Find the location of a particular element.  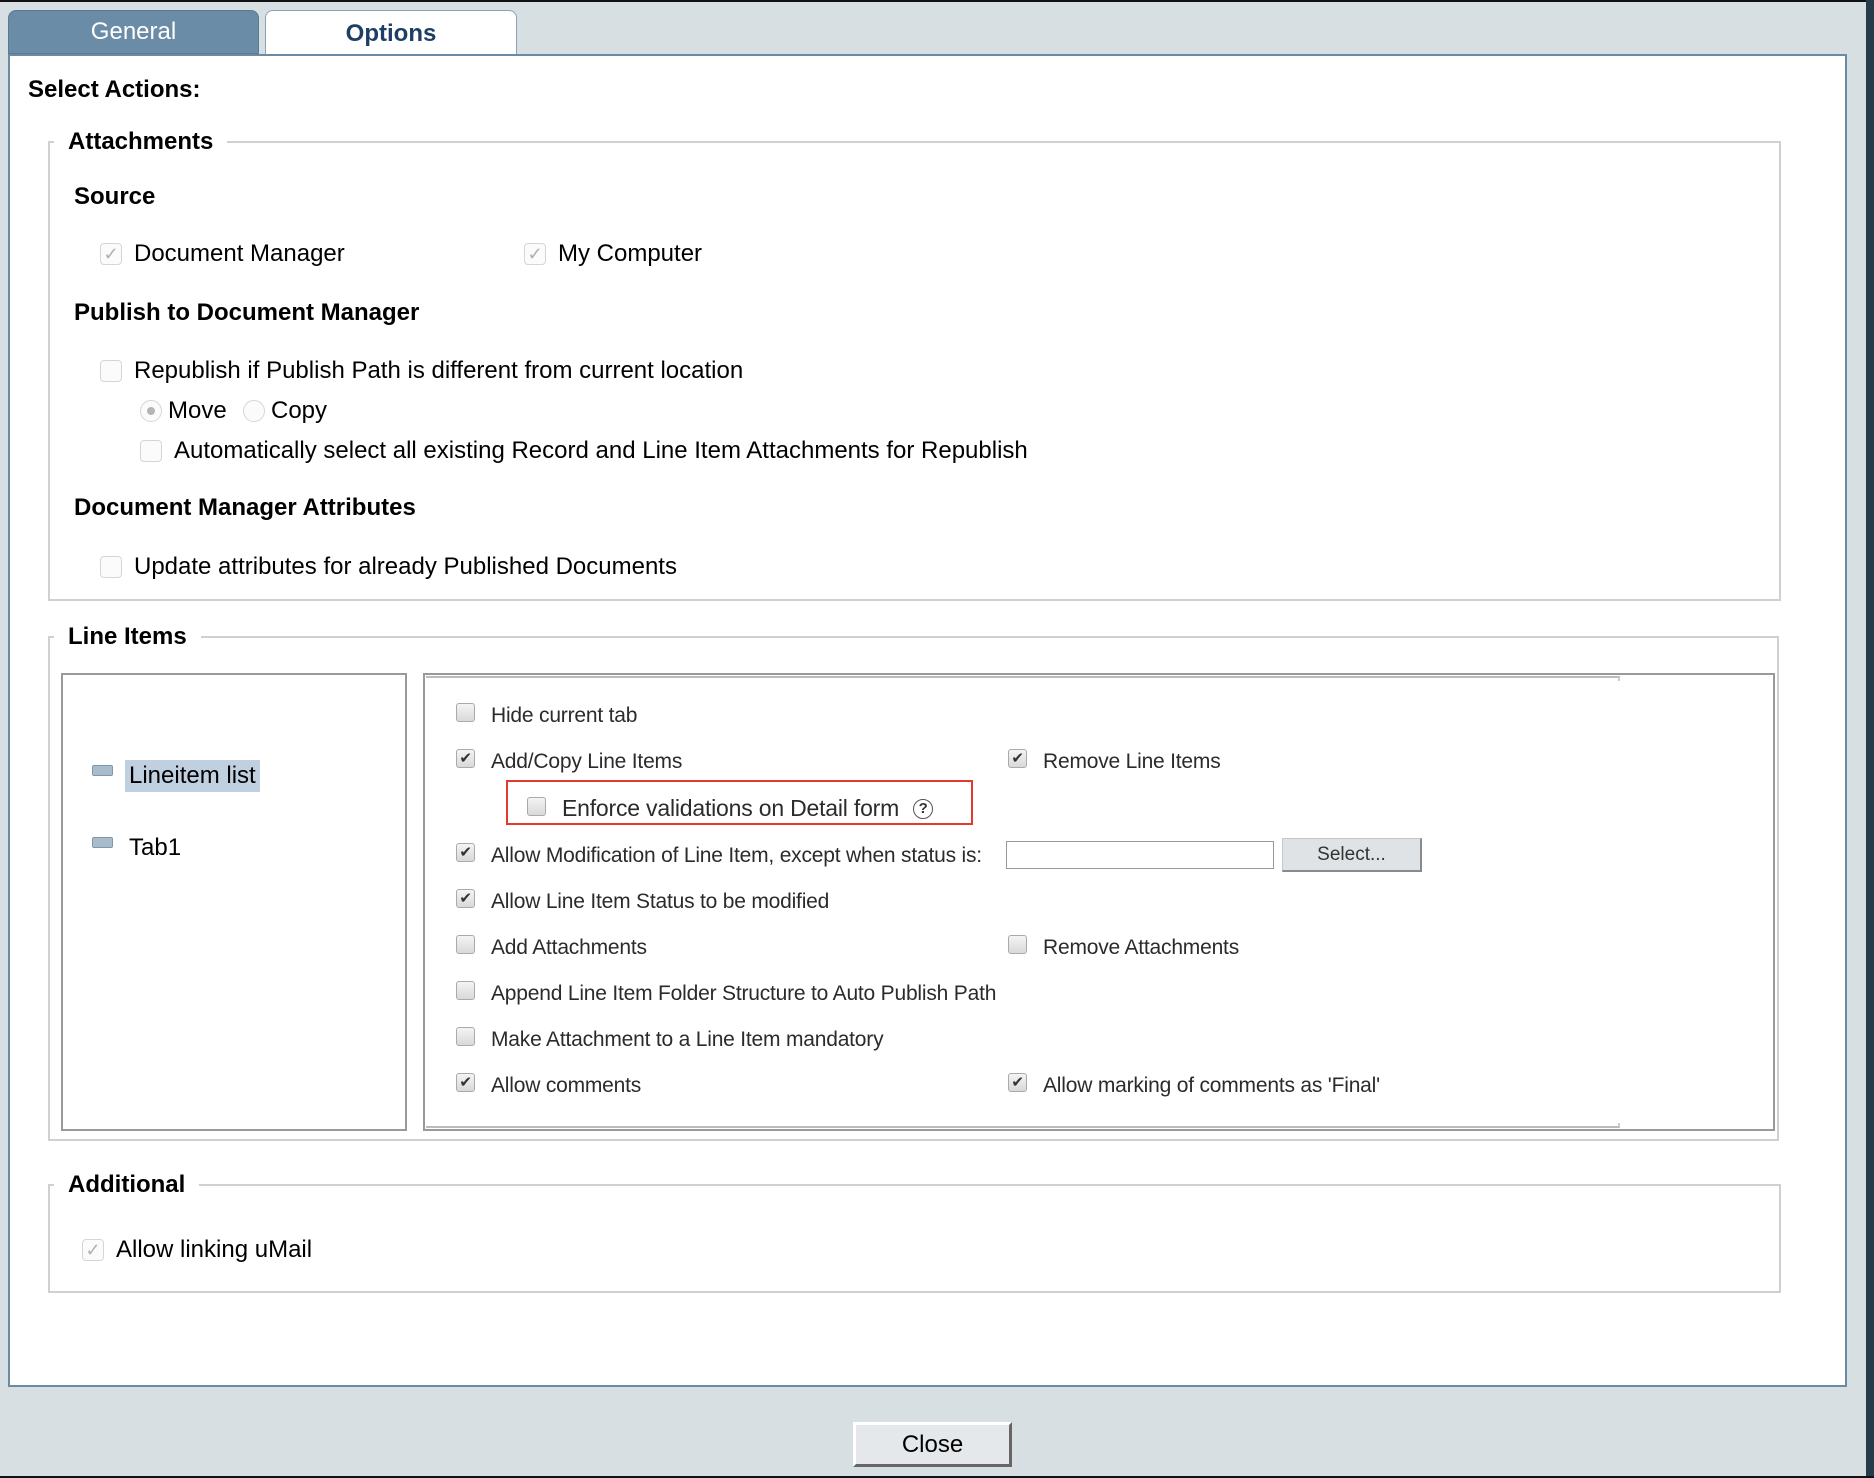

allow-umail-checkbox: ✓ is located at coordinates (93, 1250).